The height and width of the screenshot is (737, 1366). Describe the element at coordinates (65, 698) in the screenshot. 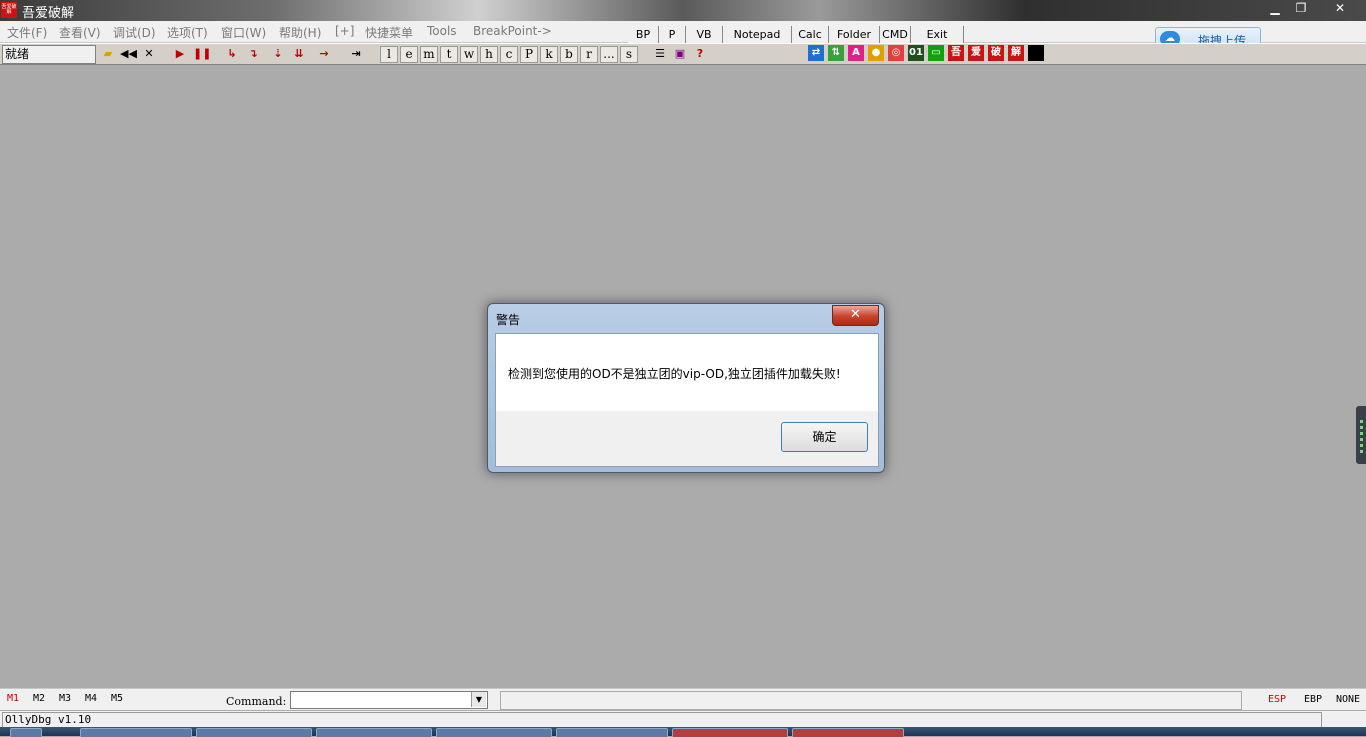

I see `memory-tab-m3: M3` at that location.